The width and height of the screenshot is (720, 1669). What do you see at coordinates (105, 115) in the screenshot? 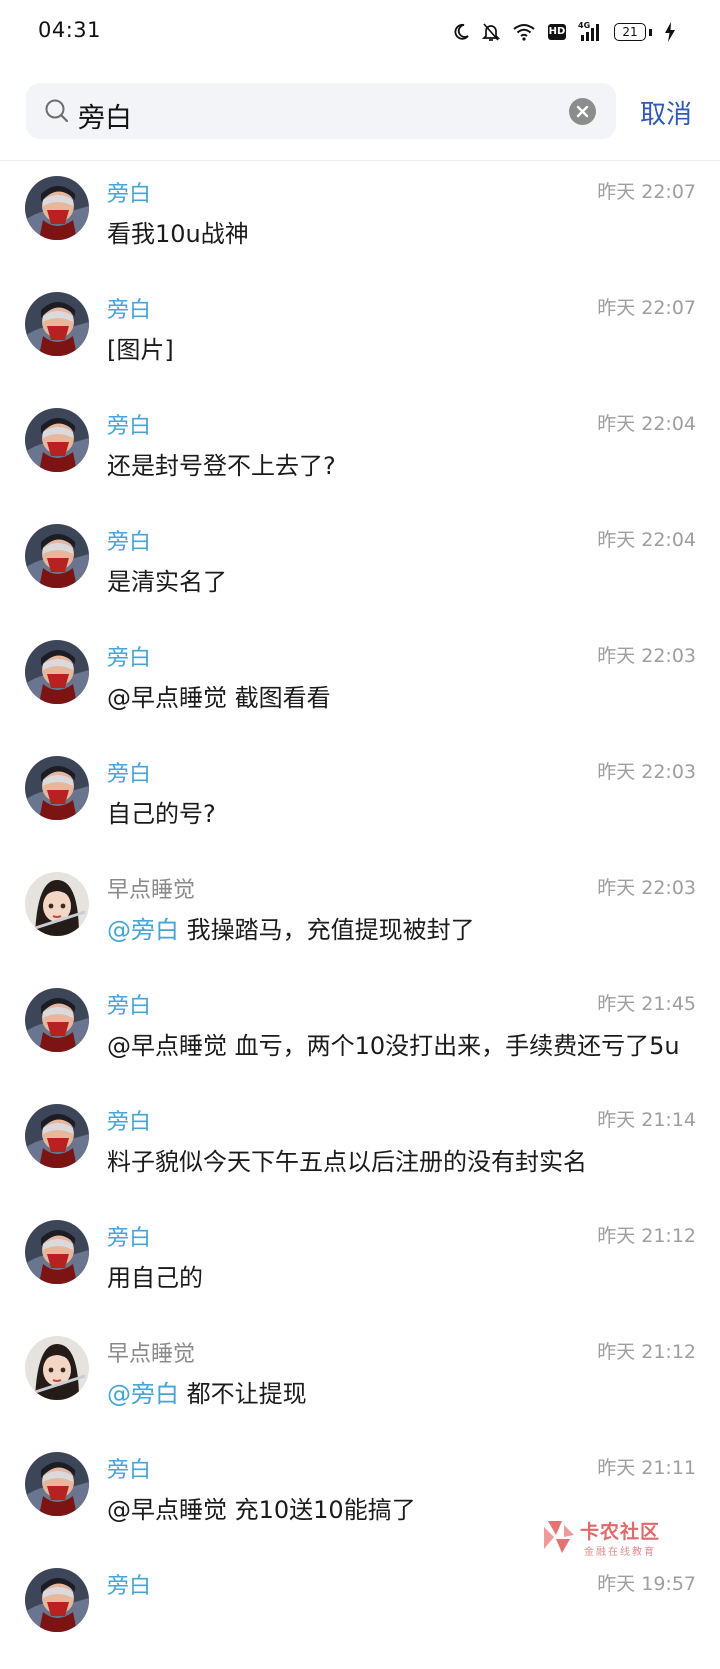
I see `search-query: 旁白` at bounding box center [105, 115].